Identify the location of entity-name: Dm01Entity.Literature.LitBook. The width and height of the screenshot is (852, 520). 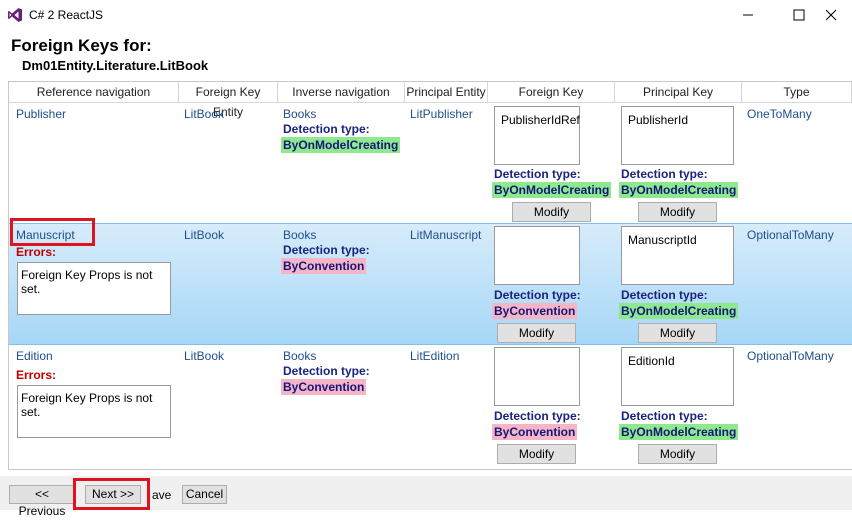
(115, 65).